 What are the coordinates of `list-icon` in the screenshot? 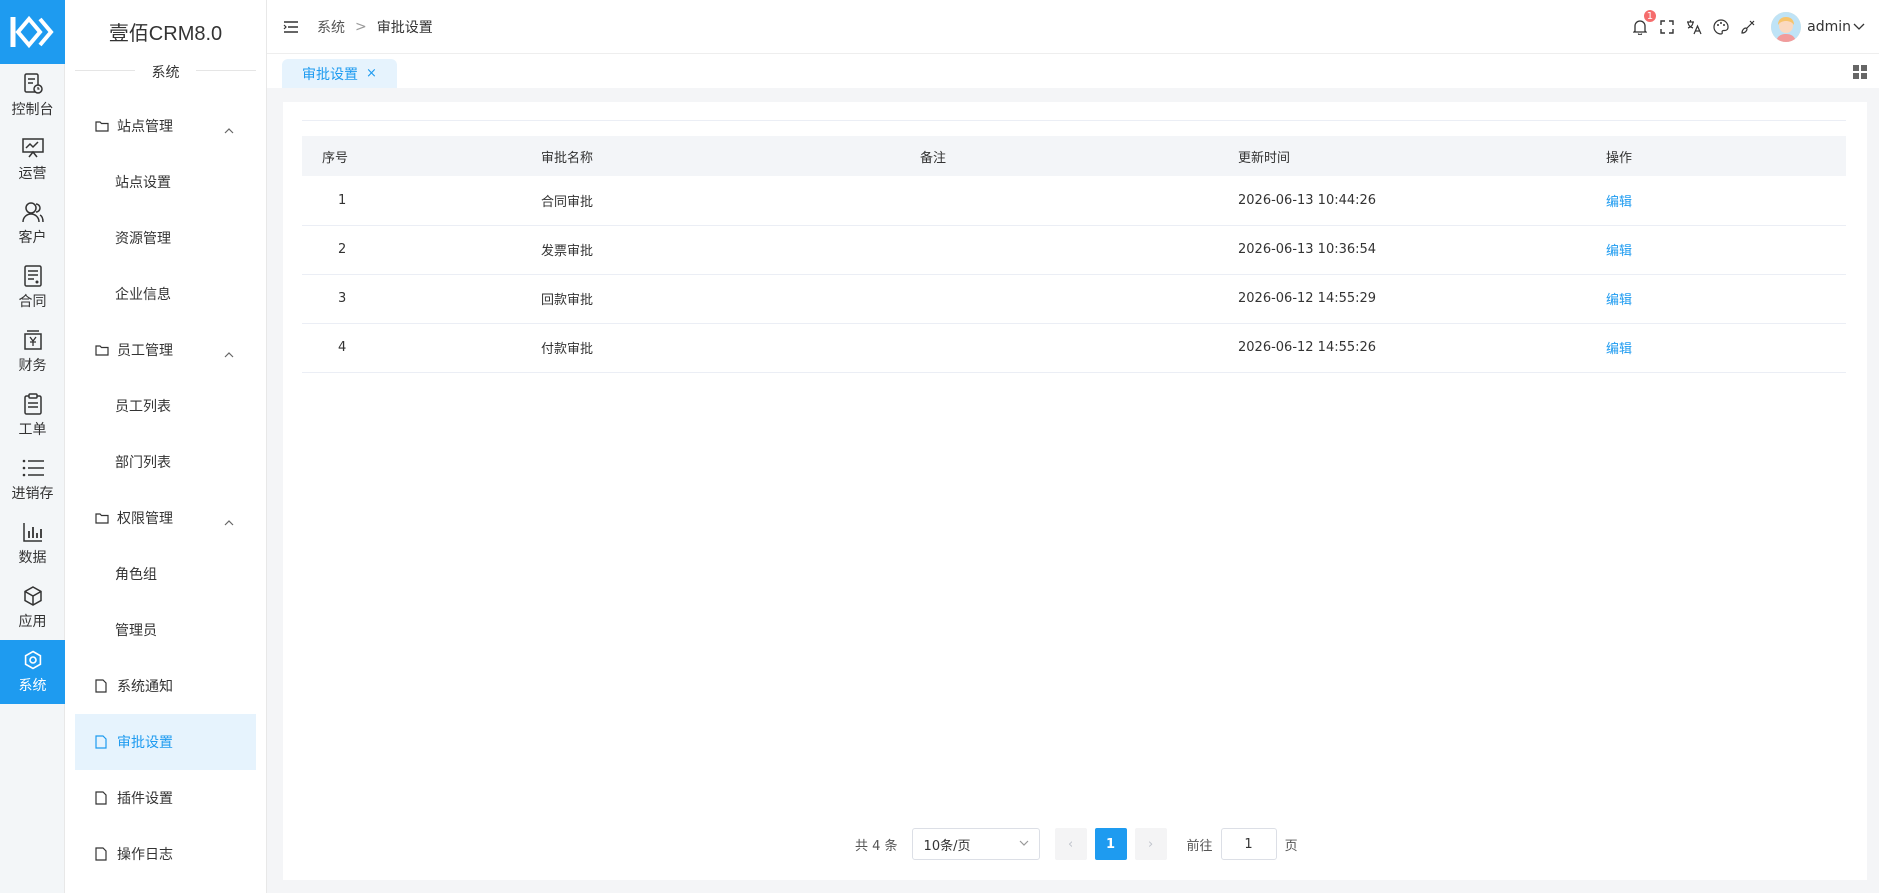 It's located at (33, 468).